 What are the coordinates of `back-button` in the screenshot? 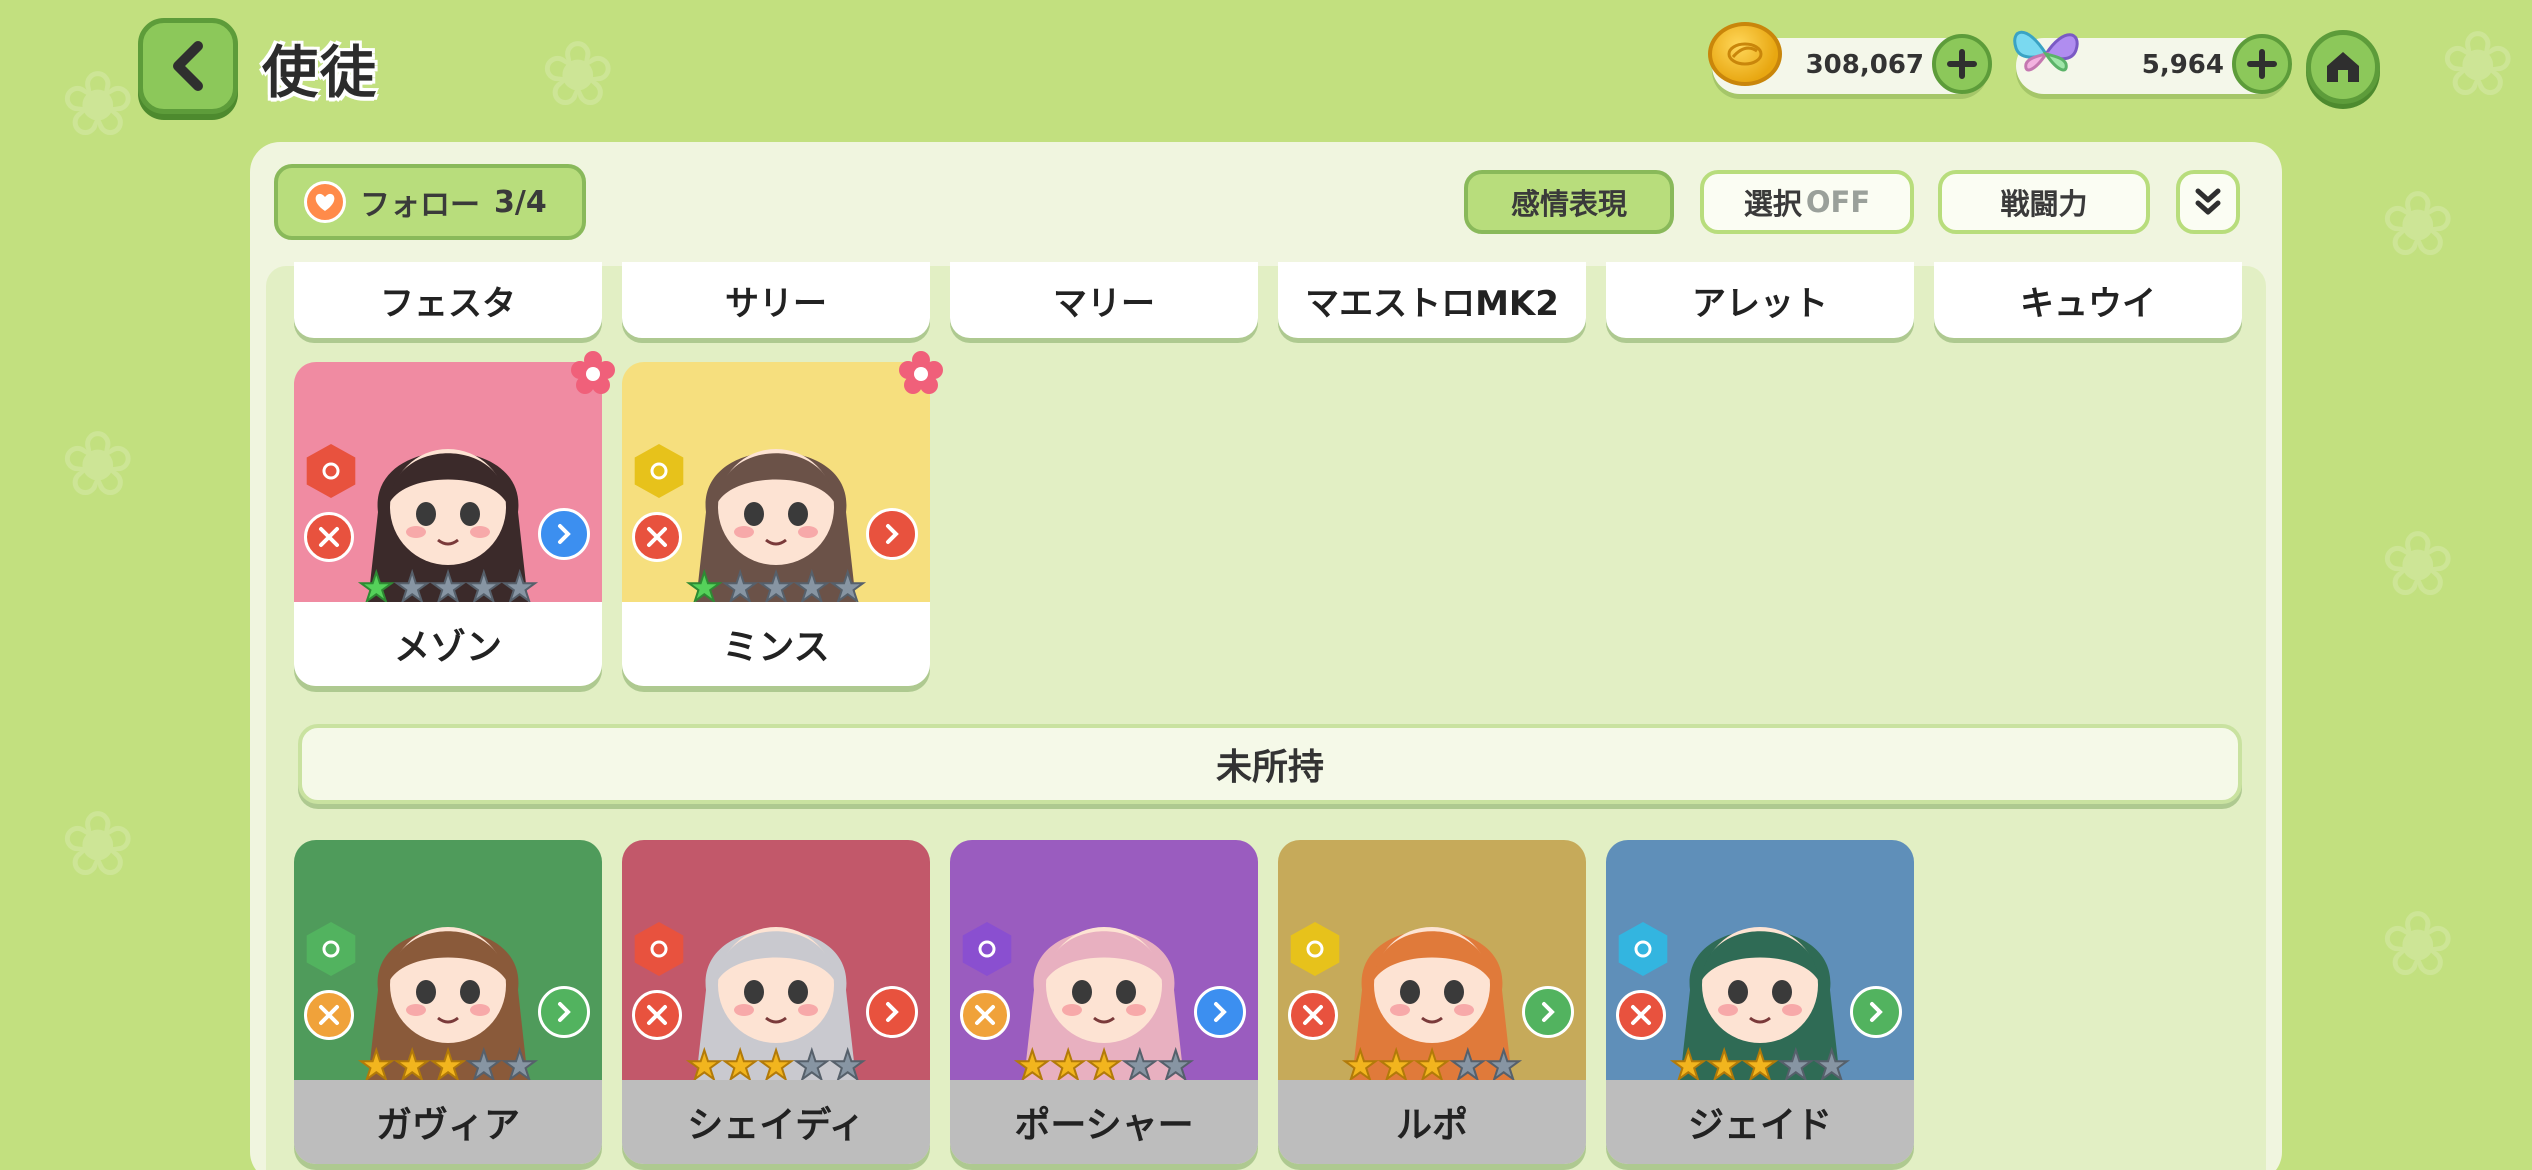 It's located at (188, 66).